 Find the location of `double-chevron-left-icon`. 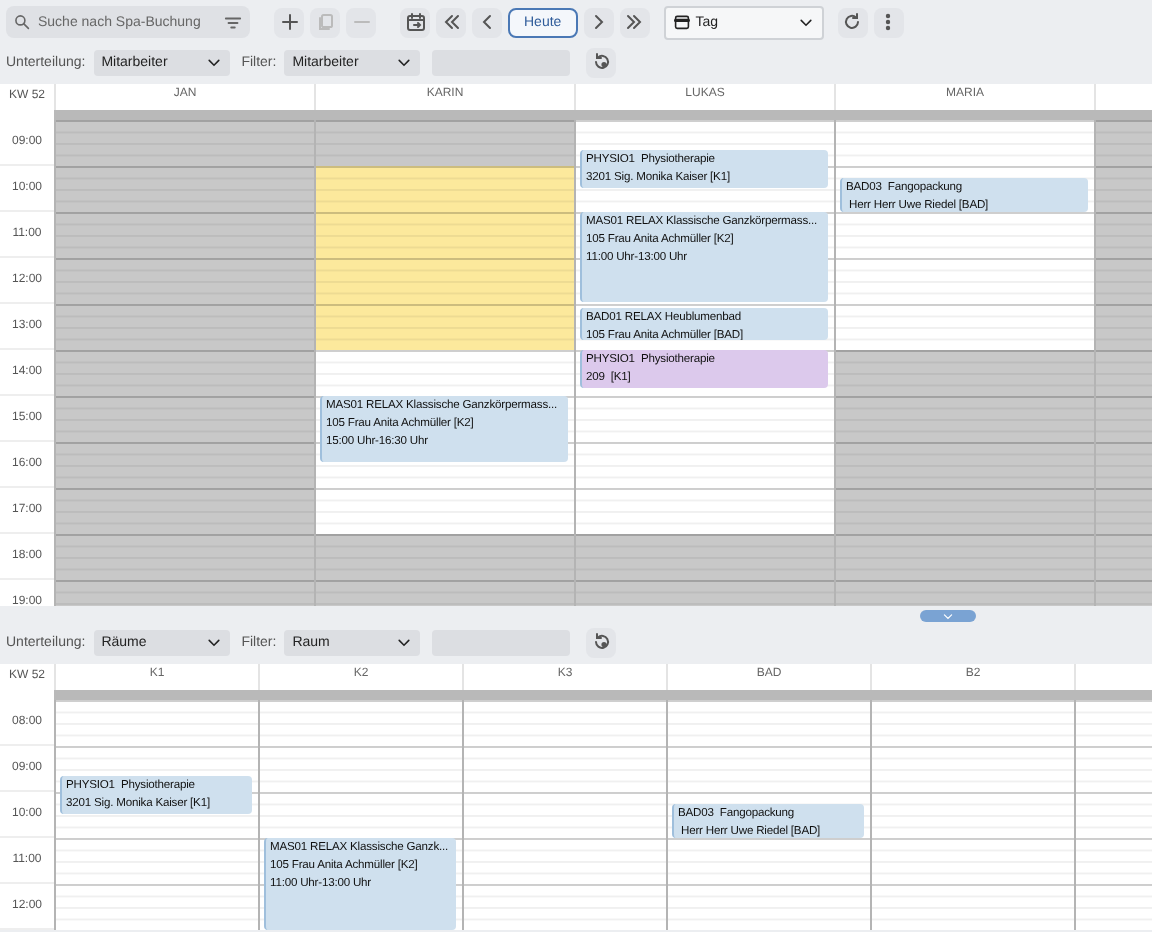

double-chevron-left-icon is located at coordinates (451, 22).